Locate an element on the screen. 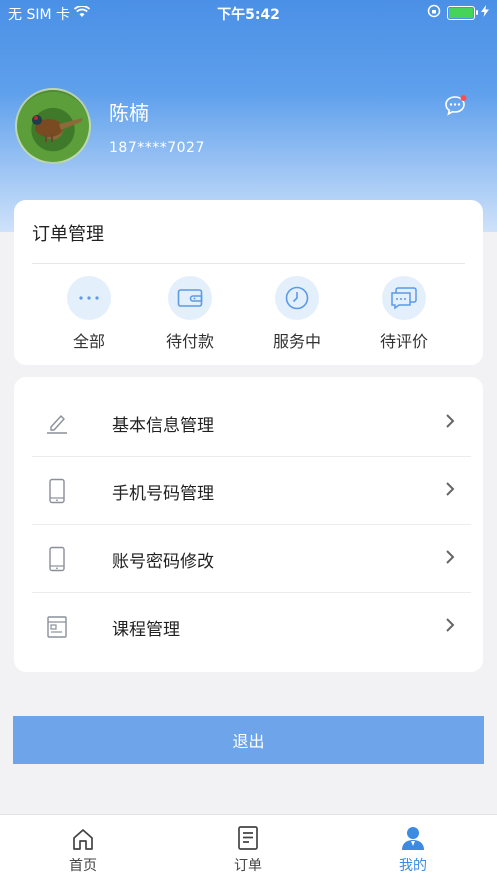 This screenshot has height=884, width=497. tab-mine: 我的 is located at coordinates (413, 850).